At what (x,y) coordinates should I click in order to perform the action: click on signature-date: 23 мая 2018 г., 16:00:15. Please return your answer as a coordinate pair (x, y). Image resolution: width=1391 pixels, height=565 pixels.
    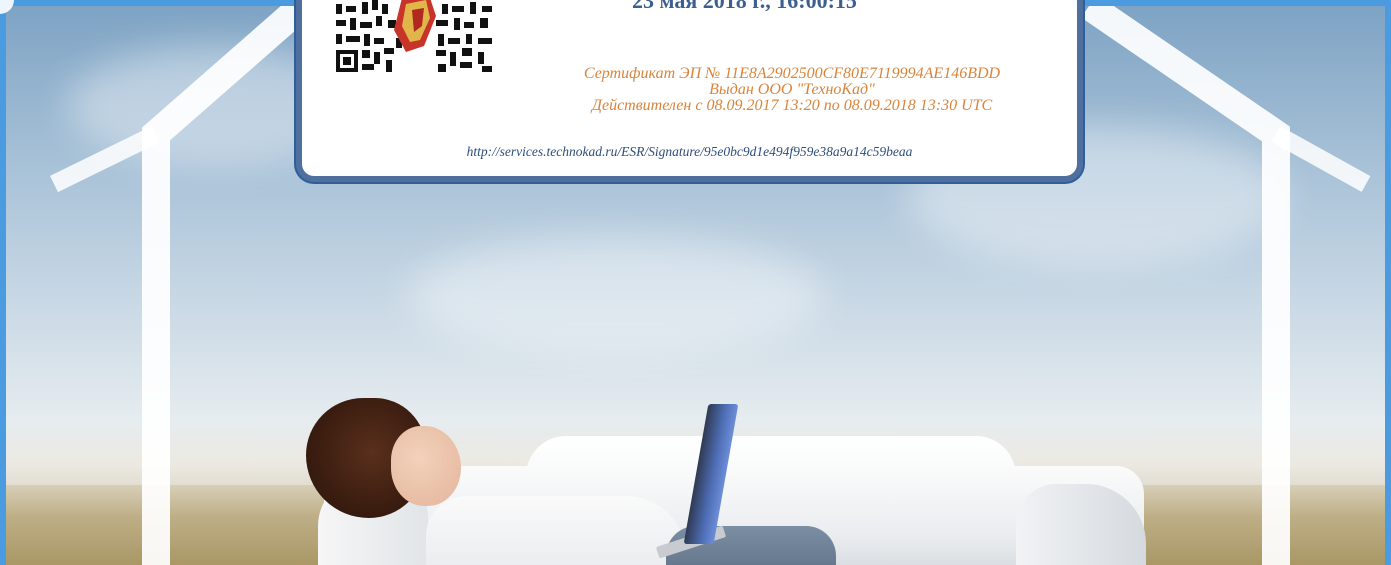
    Looking at the image, I should click on (744, 6).